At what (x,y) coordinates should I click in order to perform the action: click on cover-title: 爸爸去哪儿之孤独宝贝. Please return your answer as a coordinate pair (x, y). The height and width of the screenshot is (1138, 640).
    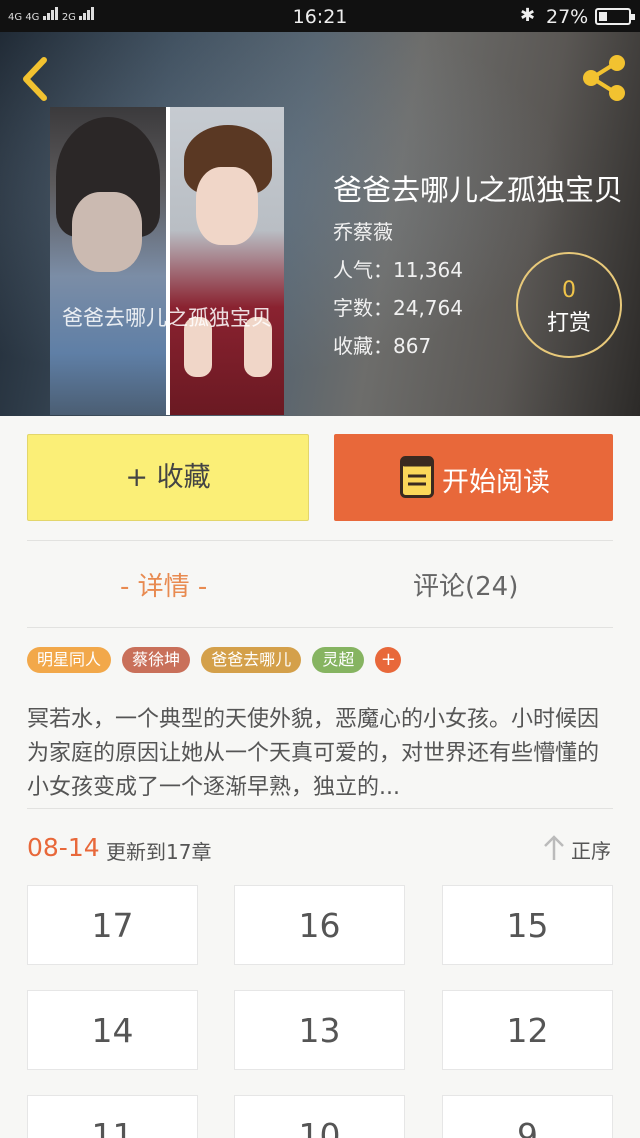
    Looking at the image, I should click on (167, 318).